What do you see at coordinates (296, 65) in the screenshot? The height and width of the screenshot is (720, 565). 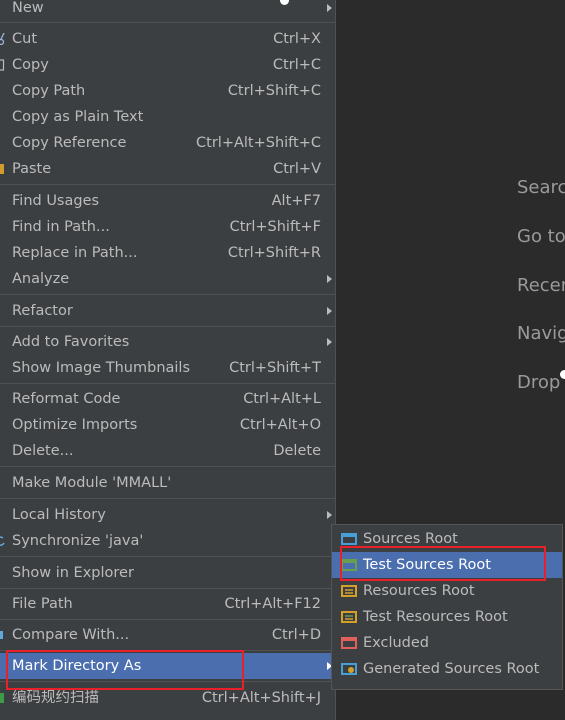 I see `menu-item-shortcut: Ctrl+C` at bounding box center [296, 65].